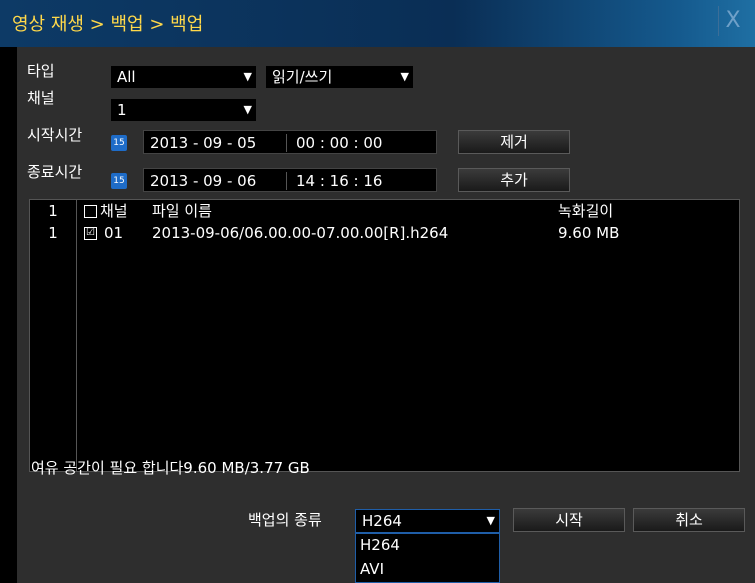 The width and height of the screenshot is (755, 583). Describe the element at coordinates (384, 211) in the screenshot. I see `list-header: 1 채널 파일 이름 녹화길이` at that location.